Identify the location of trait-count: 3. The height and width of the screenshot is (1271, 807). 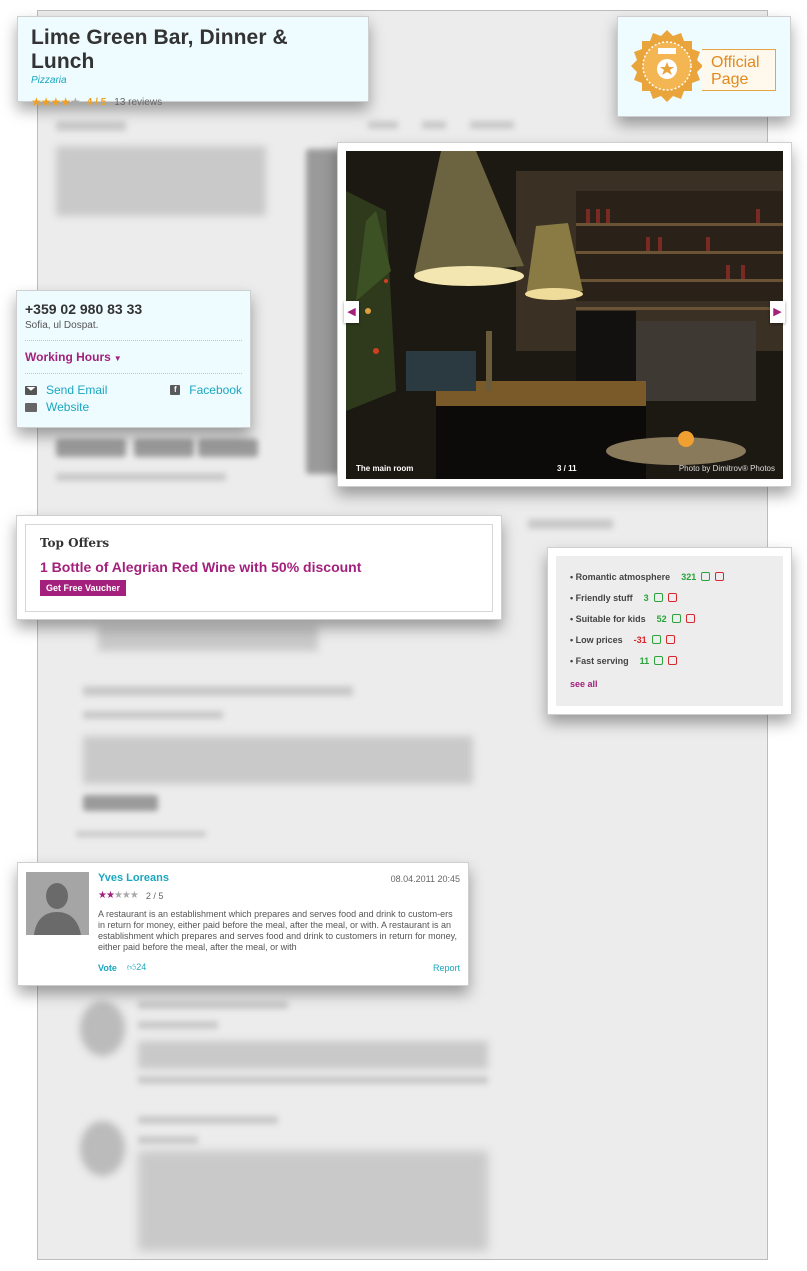
(646, 597).